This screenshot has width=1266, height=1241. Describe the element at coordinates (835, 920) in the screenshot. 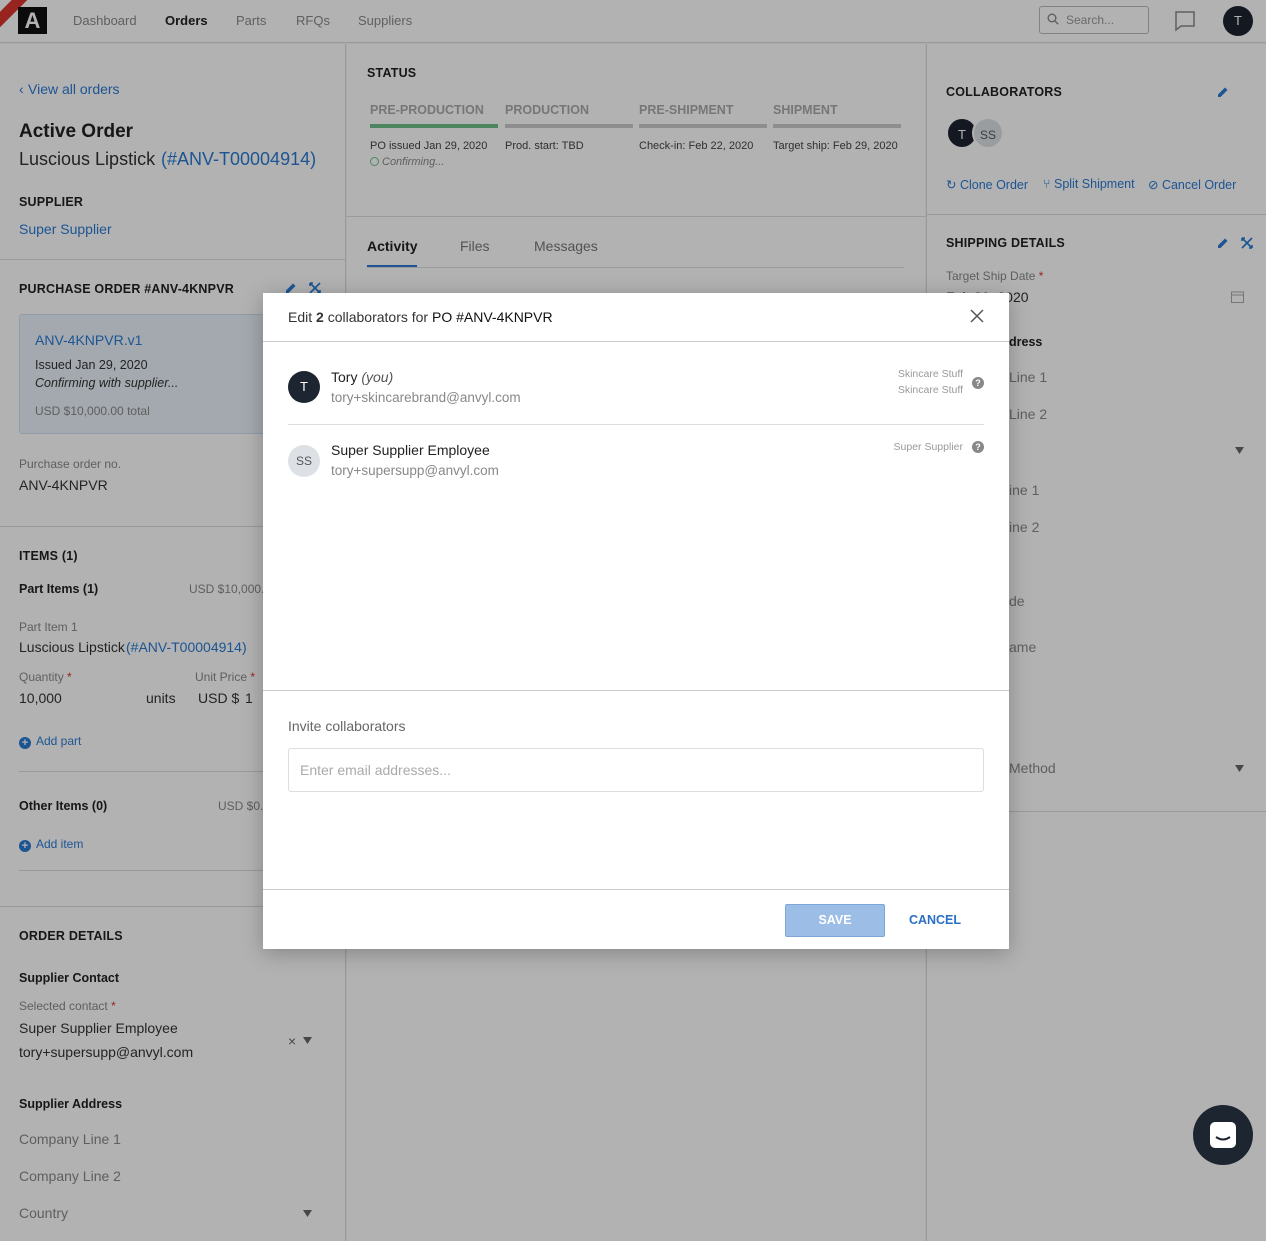

I see `save-button: SAVE` at that location.